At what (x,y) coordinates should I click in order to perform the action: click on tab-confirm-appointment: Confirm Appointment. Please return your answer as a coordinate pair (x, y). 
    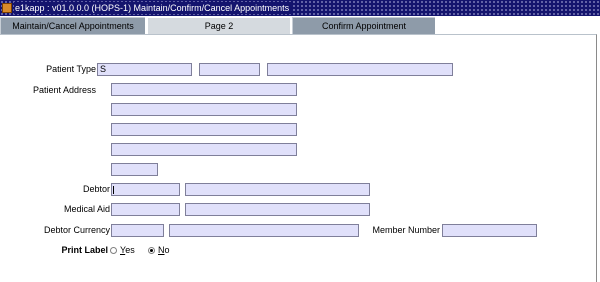
    Looking at the image, I should click on (363, 25).